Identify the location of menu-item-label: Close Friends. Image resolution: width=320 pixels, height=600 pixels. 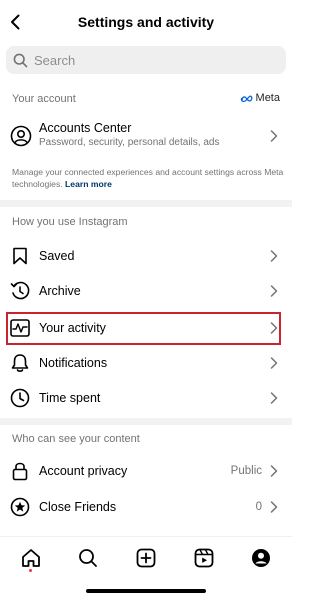
(78, 507).